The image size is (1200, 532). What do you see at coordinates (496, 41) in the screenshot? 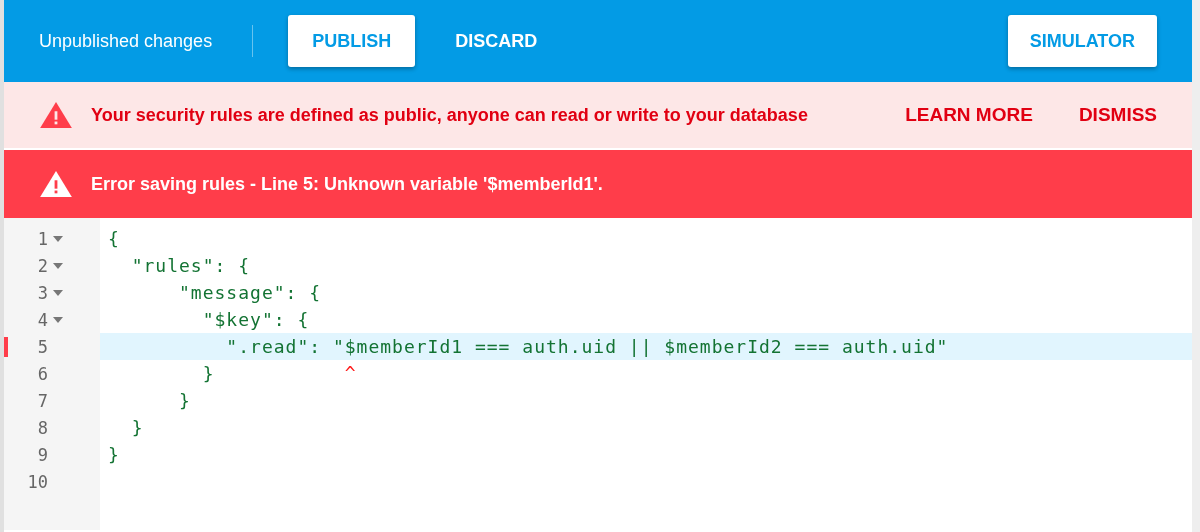
I see `discard-button: DISCARD` at bounding box center [496, 41].